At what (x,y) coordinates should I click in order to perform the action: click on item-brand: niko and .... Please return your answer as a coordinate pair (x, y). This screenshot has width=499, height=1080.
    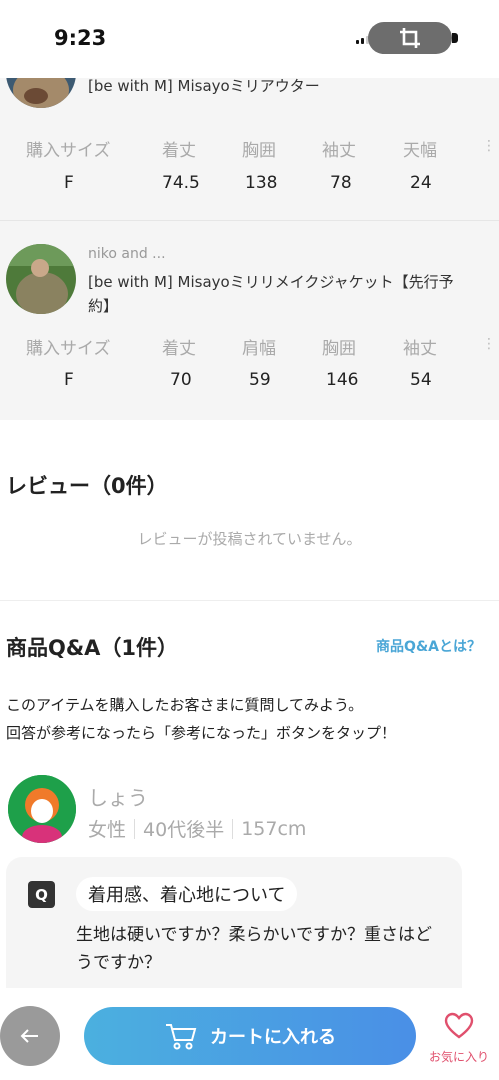
    Looking at the image, I should click on (127, 254).